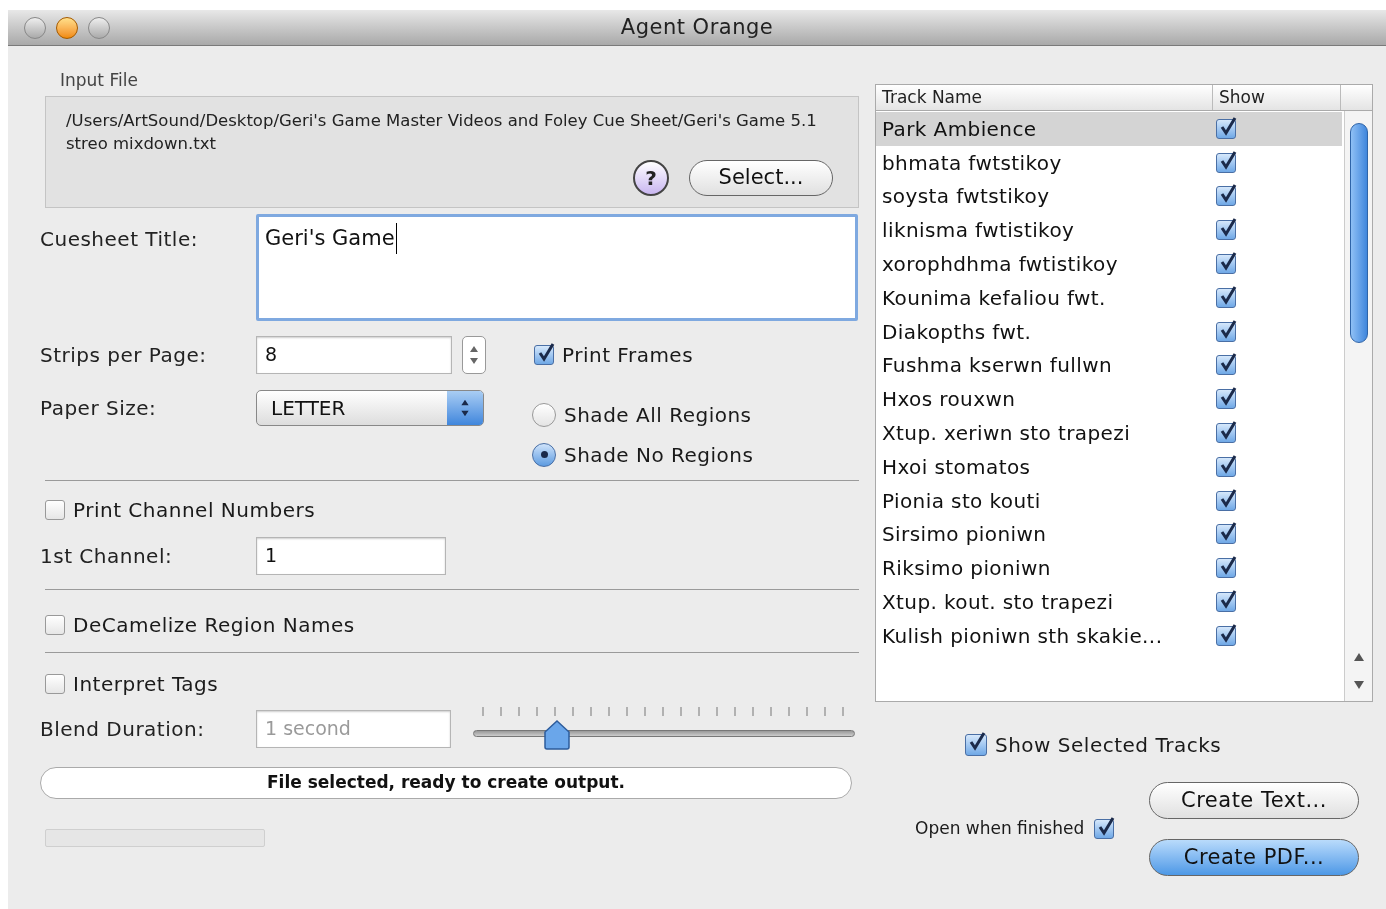  Describe the element at coordinates (966, 569) in the screenshot. I see `track-name: Riksimo pioniwn` at that location.